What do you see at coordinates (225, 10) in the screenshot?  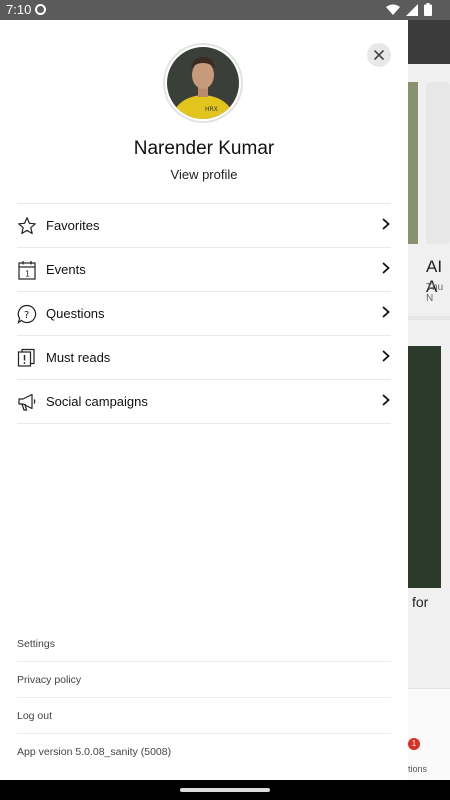 I see `status-bar: 7:10` at bounding box center [225, 10].